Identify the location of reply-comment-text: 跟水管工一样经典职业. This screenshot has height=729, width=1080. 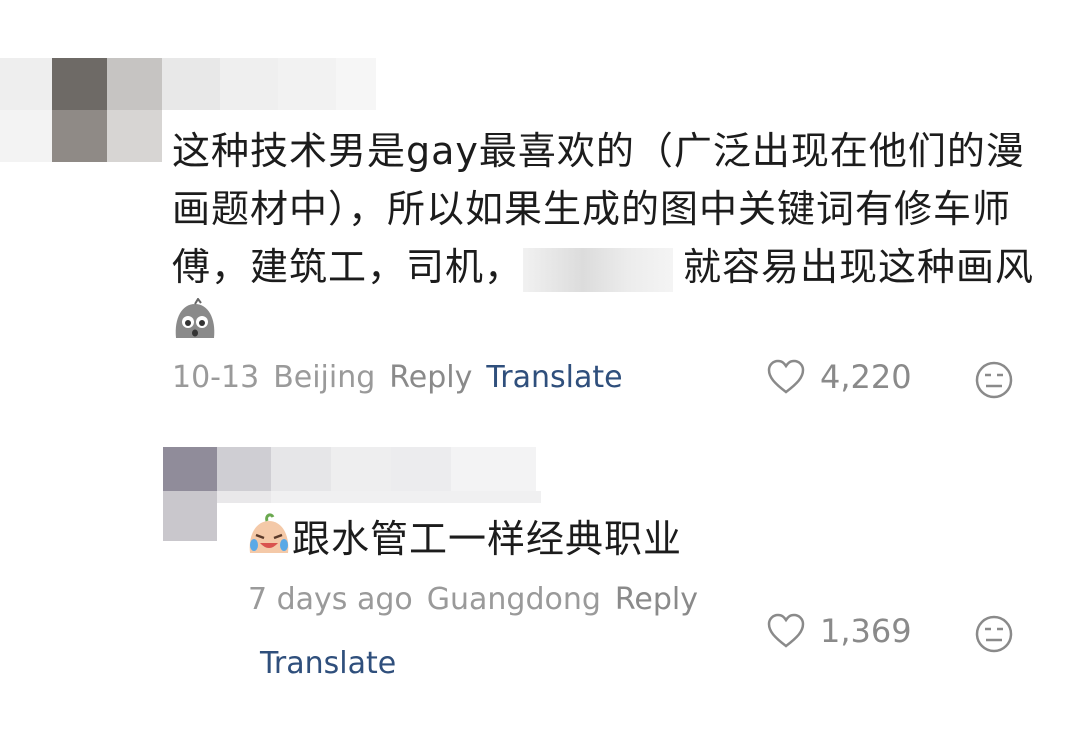
(646, 541).